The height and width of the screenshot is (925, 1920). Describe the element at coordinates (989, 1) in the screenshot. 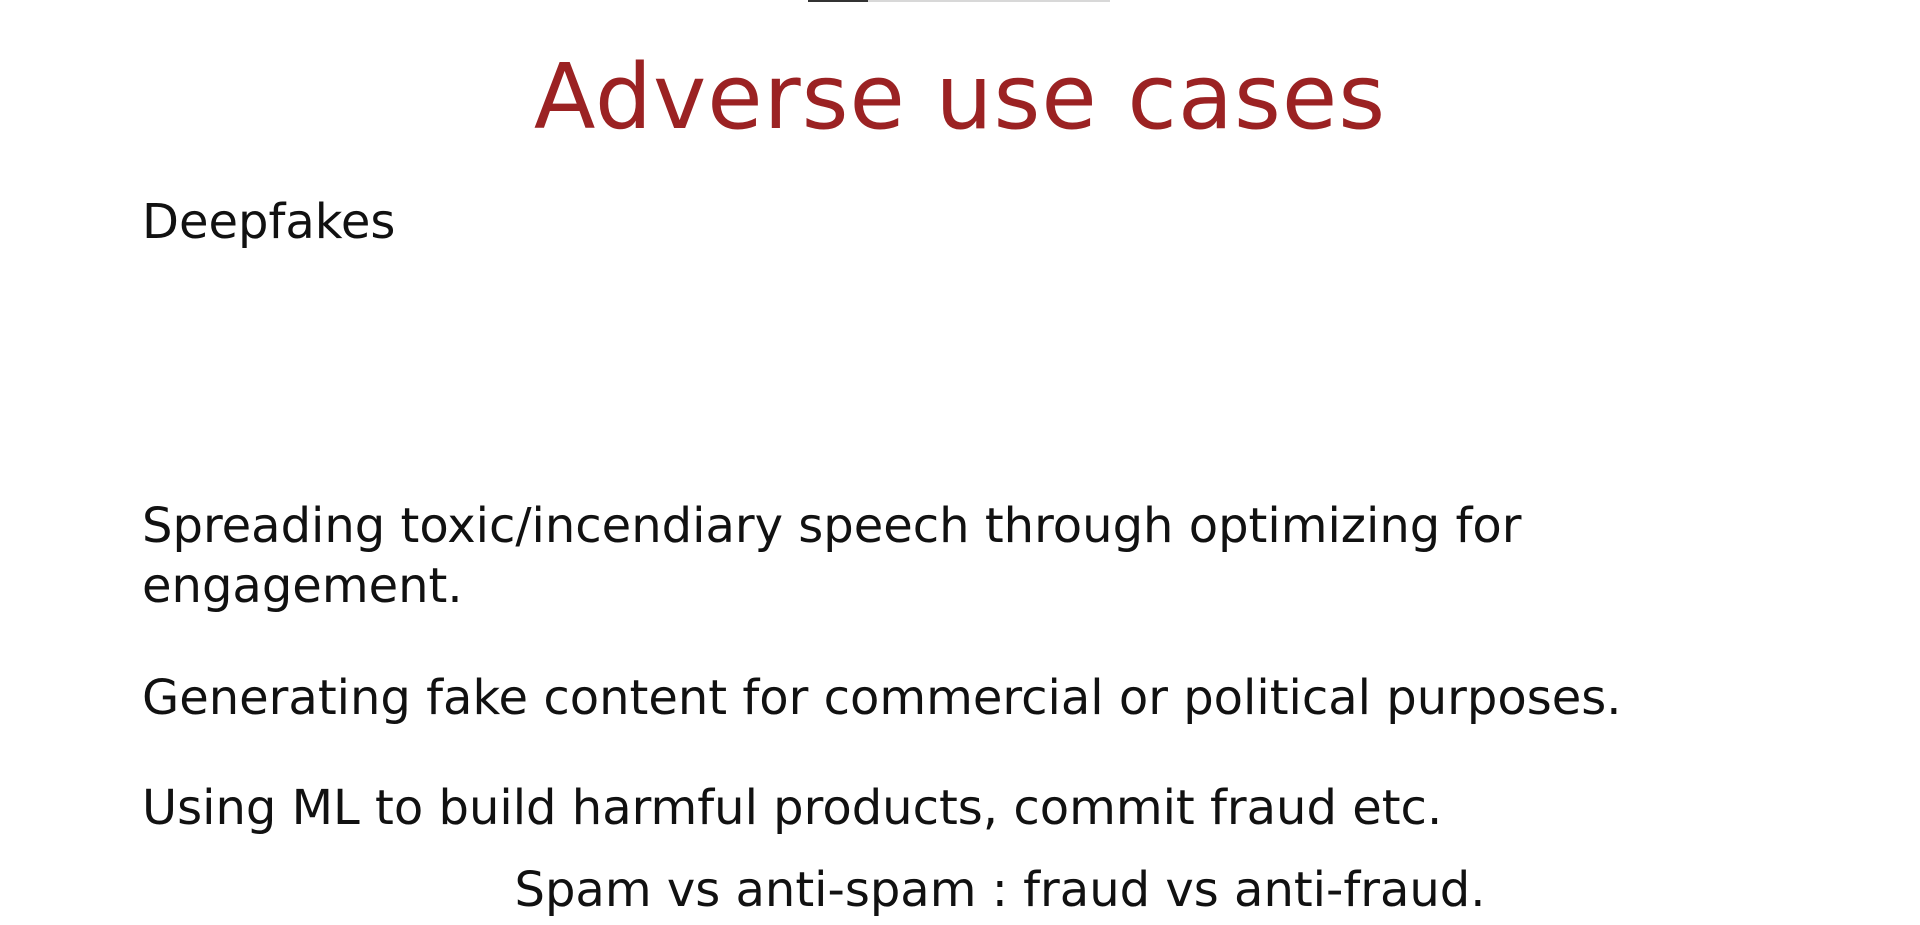

I see `progress-bar-track` at that location.